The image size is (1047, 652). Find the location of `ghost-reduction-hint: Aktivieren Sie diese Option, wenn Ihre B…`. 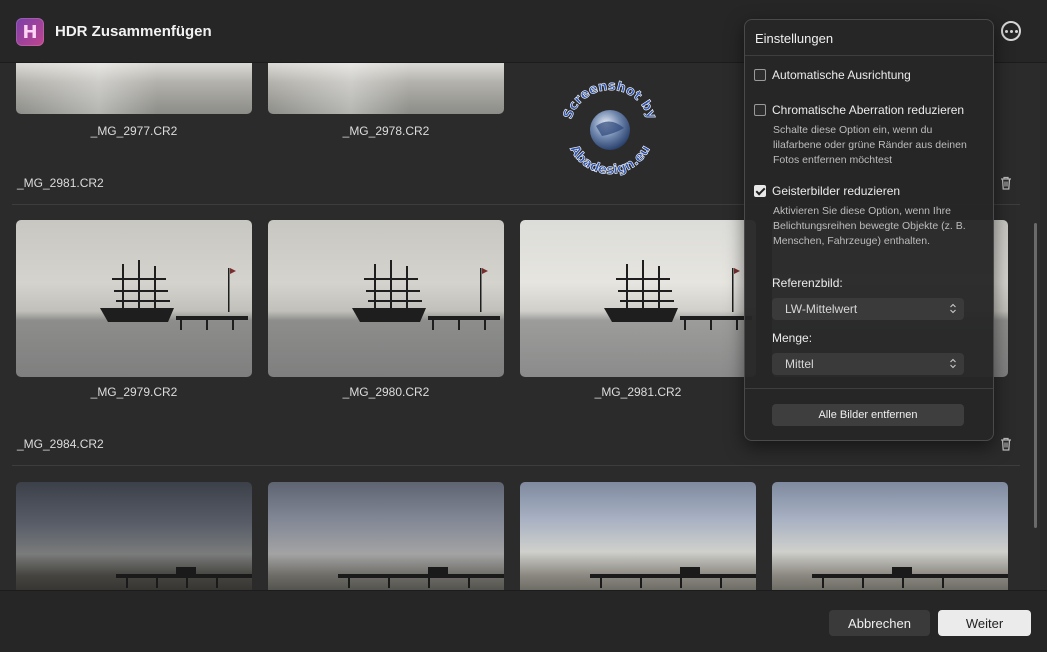

ghost-reduction-hint: Aktivieren Sie diese Option, wenn Ihre B… is located at coordinates (869, 226).